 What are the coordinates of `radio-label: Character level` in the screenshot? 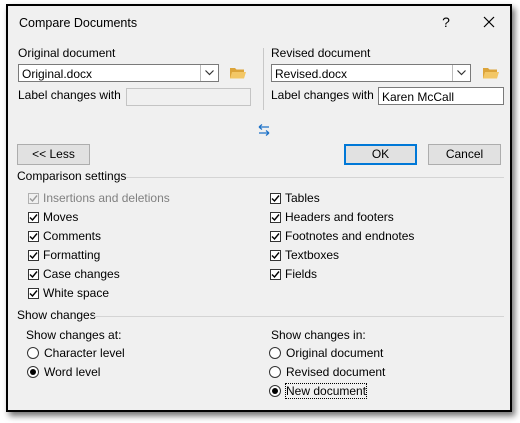 It's located at (84, 353).